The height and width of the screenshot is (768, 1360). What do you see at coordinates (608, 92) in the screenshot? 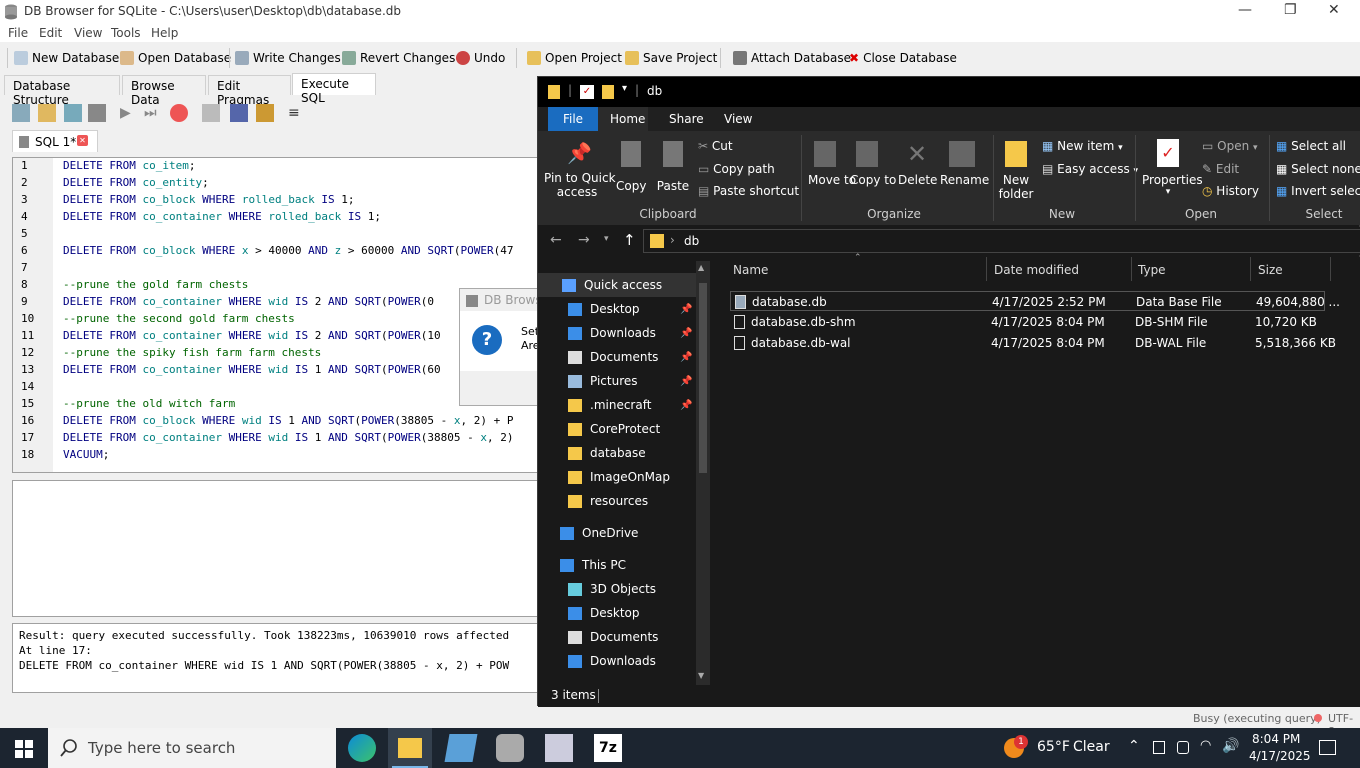
I see `new-folder-qat-icon` at bounding box center [608, 92].